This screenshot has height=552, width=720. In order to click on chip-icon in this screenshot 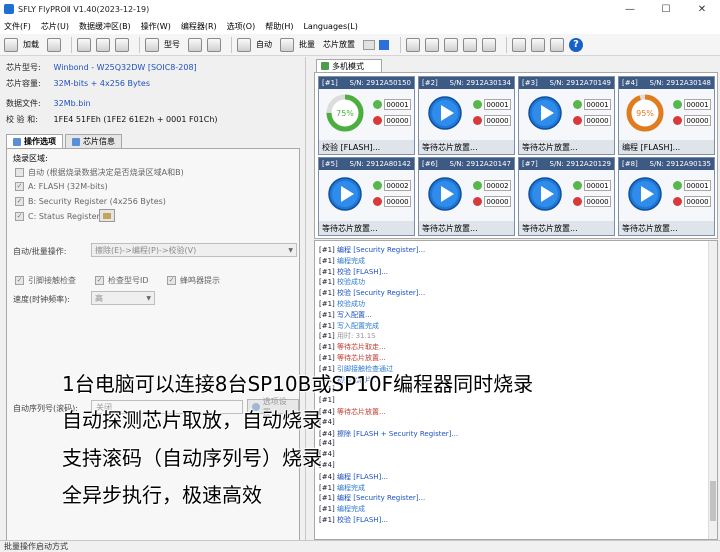, I will do `click(152, 44)`.